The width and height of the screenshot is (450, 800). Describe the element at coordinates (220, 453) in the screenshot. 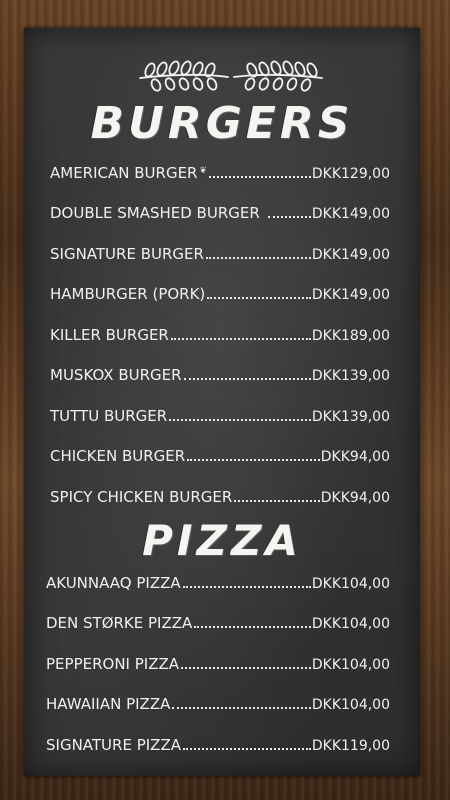

I see `menu-item: CHICKEN BURGER DKK94,00` at that location.